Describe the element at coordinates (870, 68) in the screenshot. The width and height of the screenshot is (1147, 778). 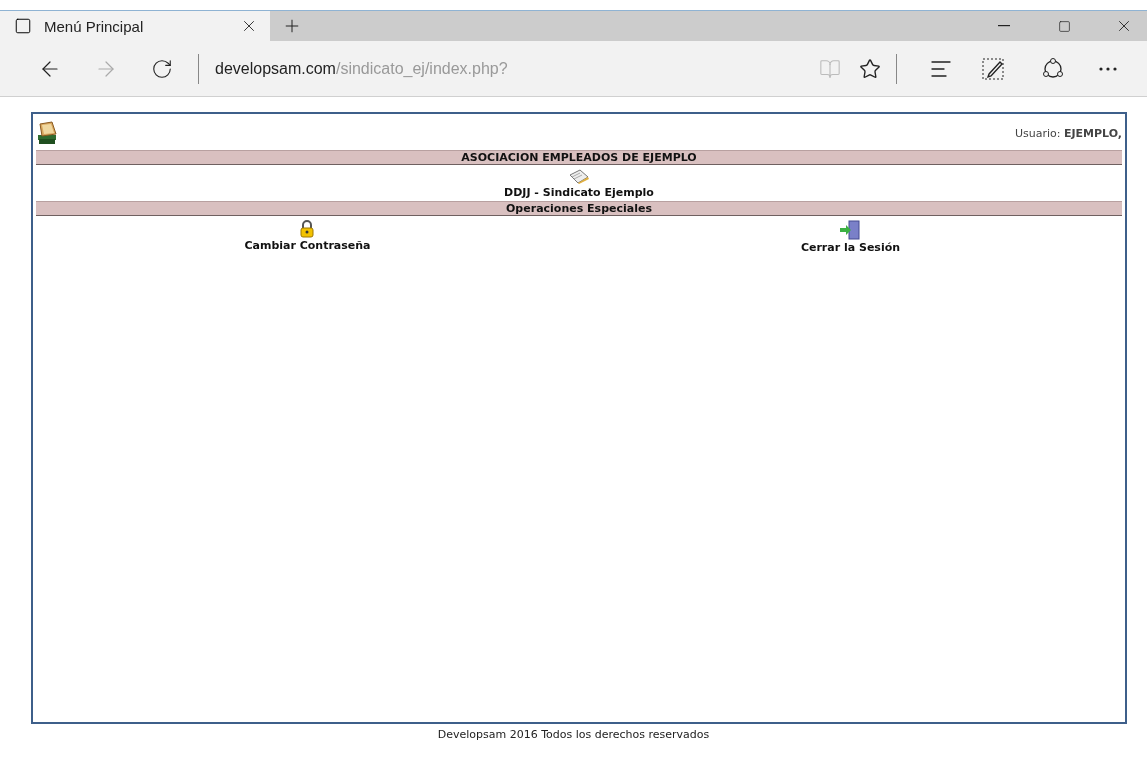
I see `star-icon` at that location.